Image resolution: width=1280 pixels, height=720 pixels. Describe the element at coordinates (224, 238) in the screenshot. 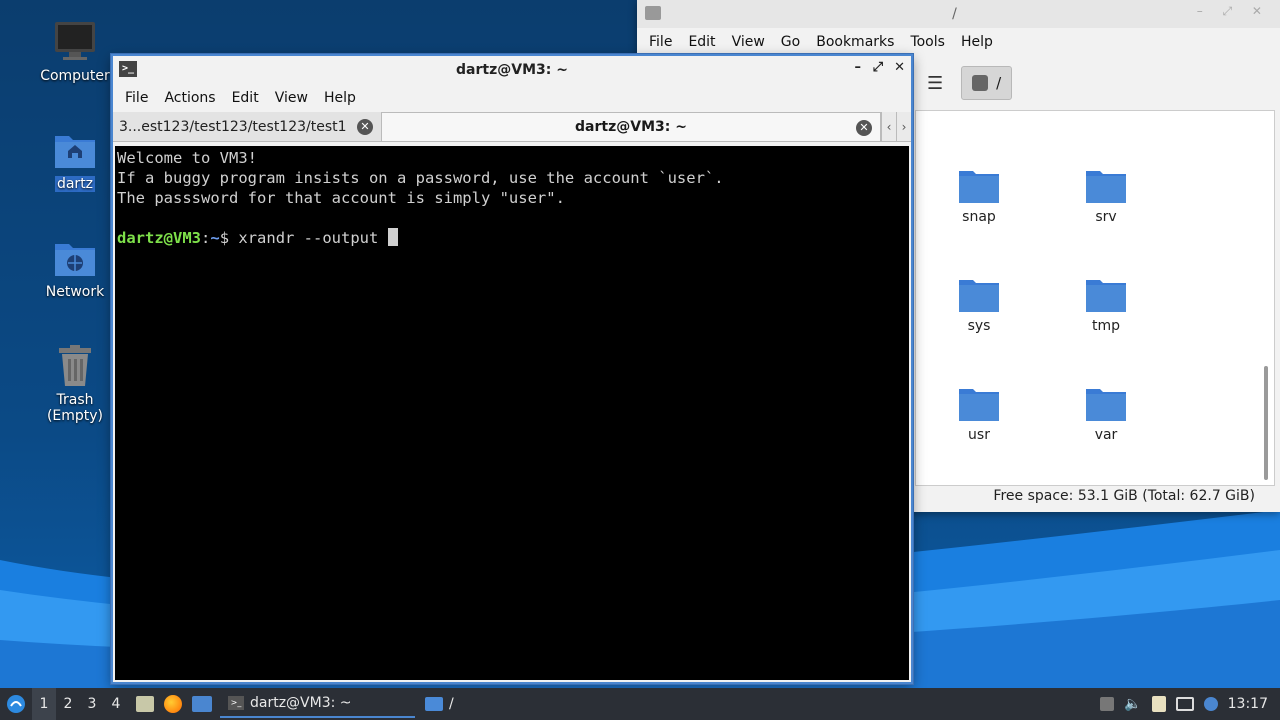

I see `prompt-symbol: $` at that location.